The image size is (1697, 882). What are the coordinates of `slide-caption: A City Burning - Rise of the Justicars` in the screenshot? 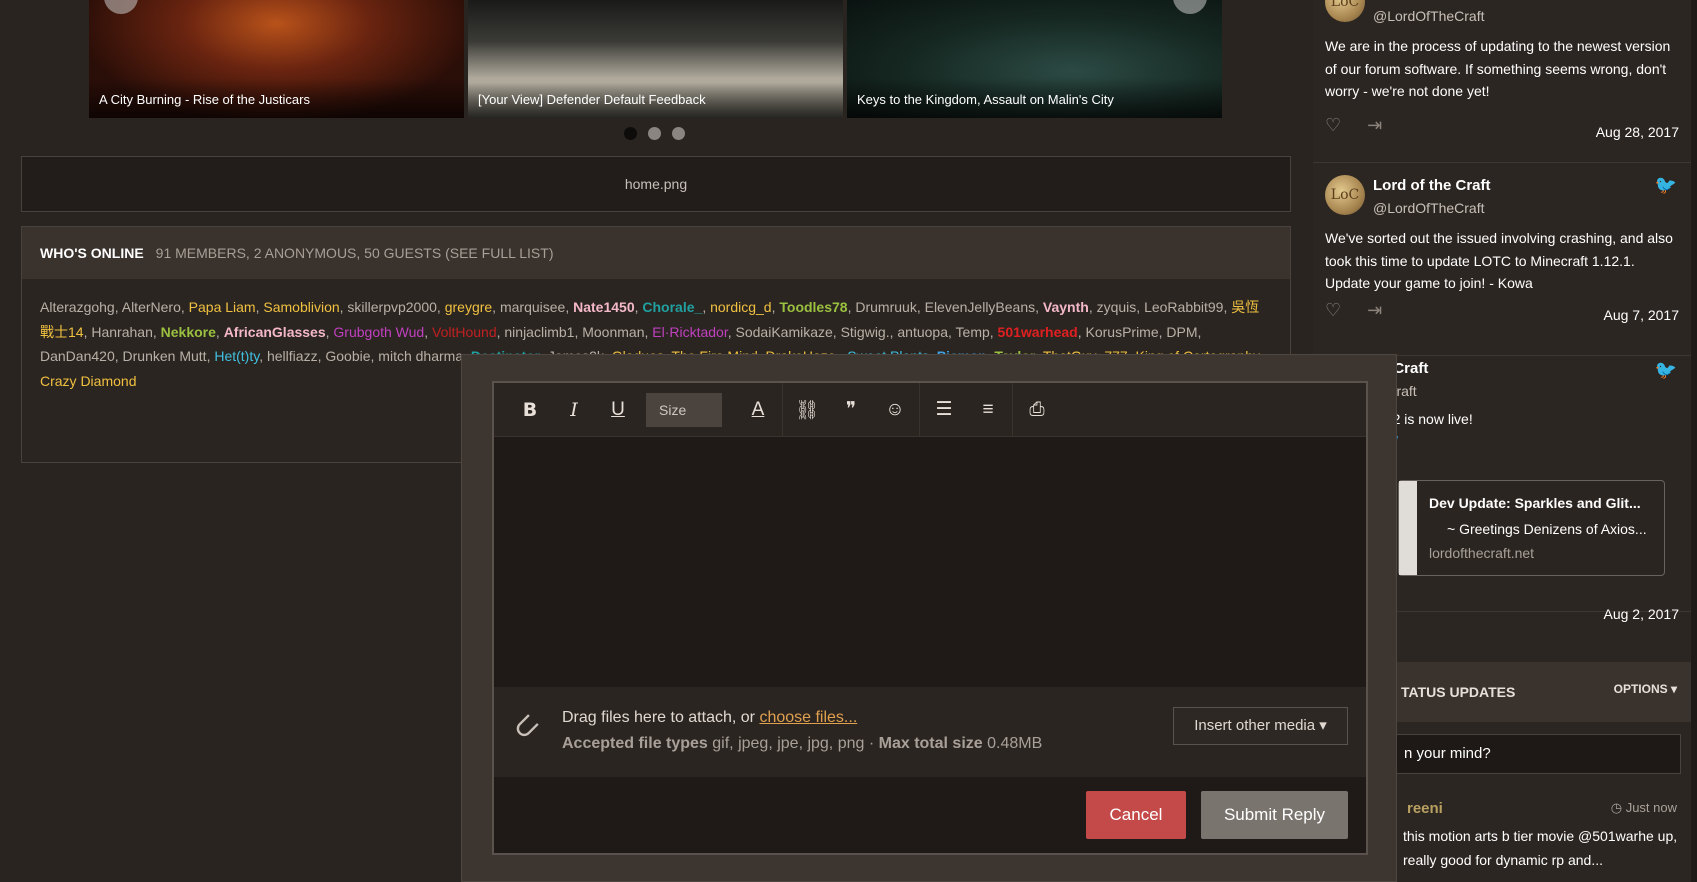 It's located at (276, 98).